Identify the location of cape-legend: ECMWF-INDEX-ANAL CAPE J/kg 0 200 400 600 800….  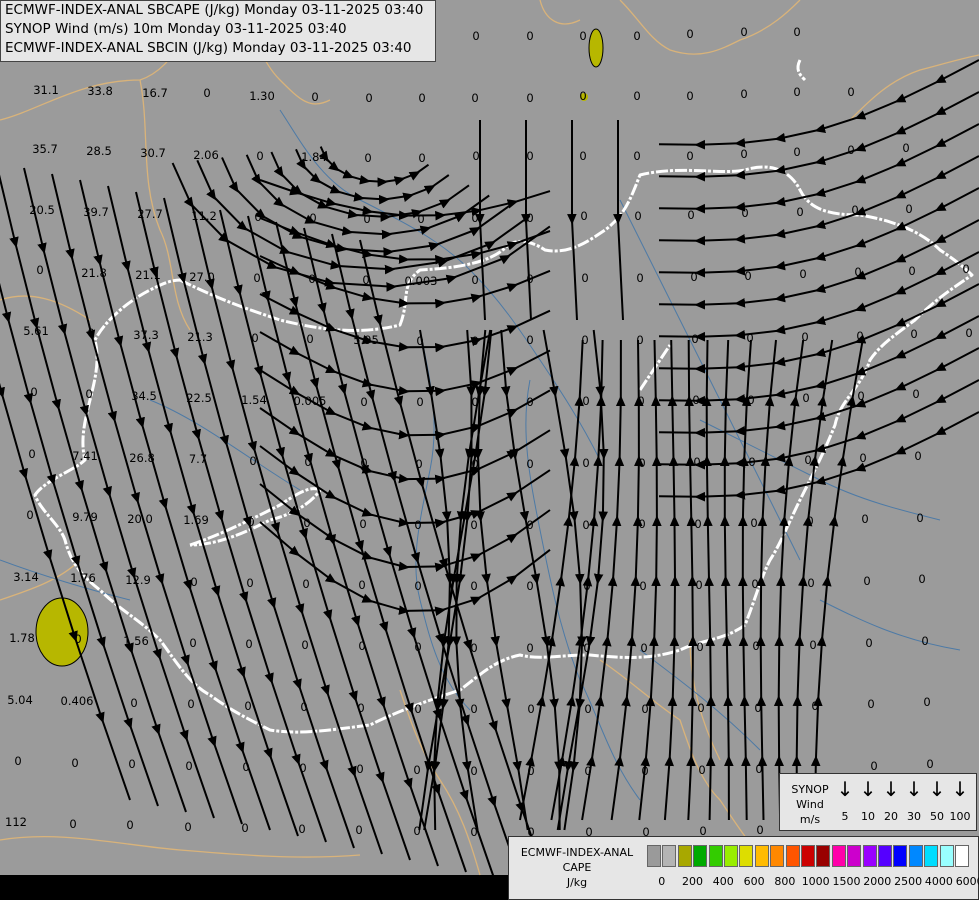
(743, 868).